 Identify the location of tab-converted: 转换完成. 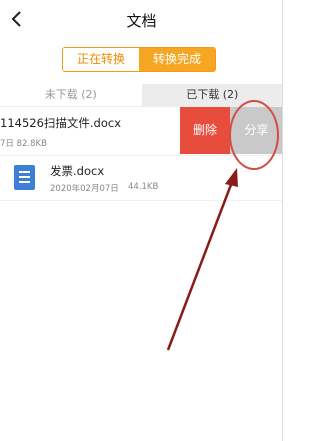
(177, 59).